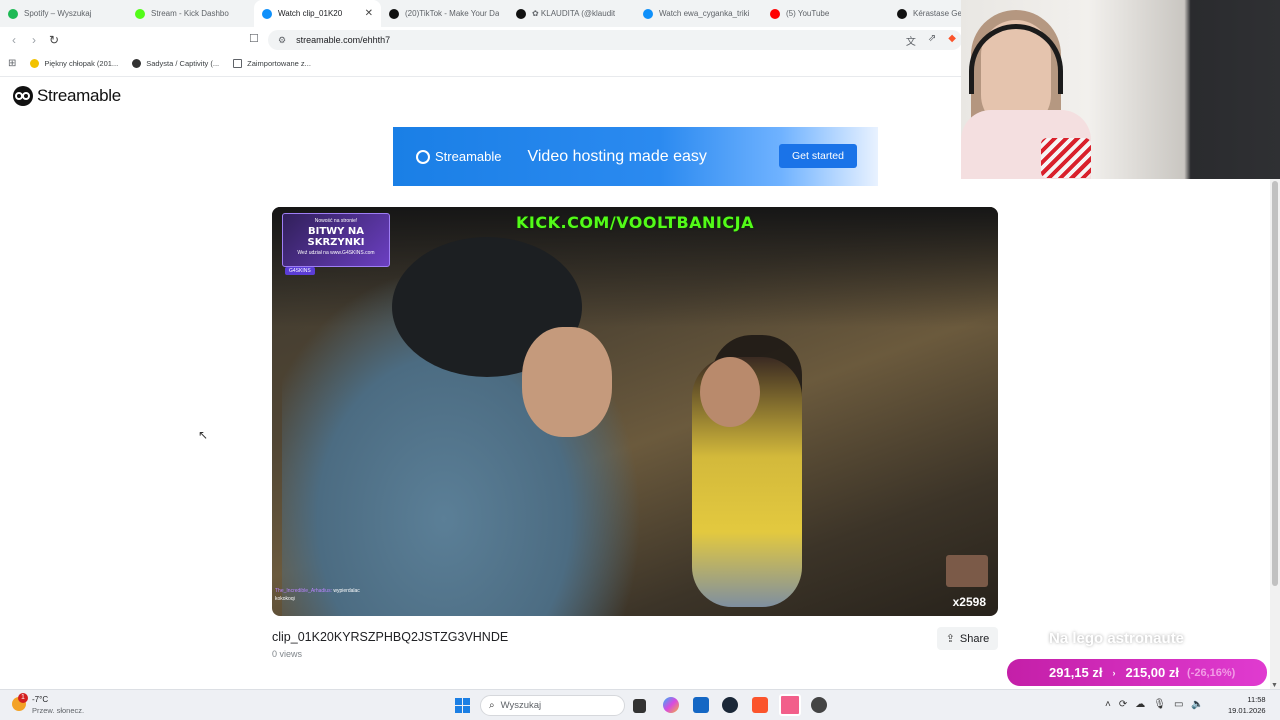 This screenshot has width=1280, height=720. I want to click on browser-tab-6: (5) YouTube, so click(825, 13).